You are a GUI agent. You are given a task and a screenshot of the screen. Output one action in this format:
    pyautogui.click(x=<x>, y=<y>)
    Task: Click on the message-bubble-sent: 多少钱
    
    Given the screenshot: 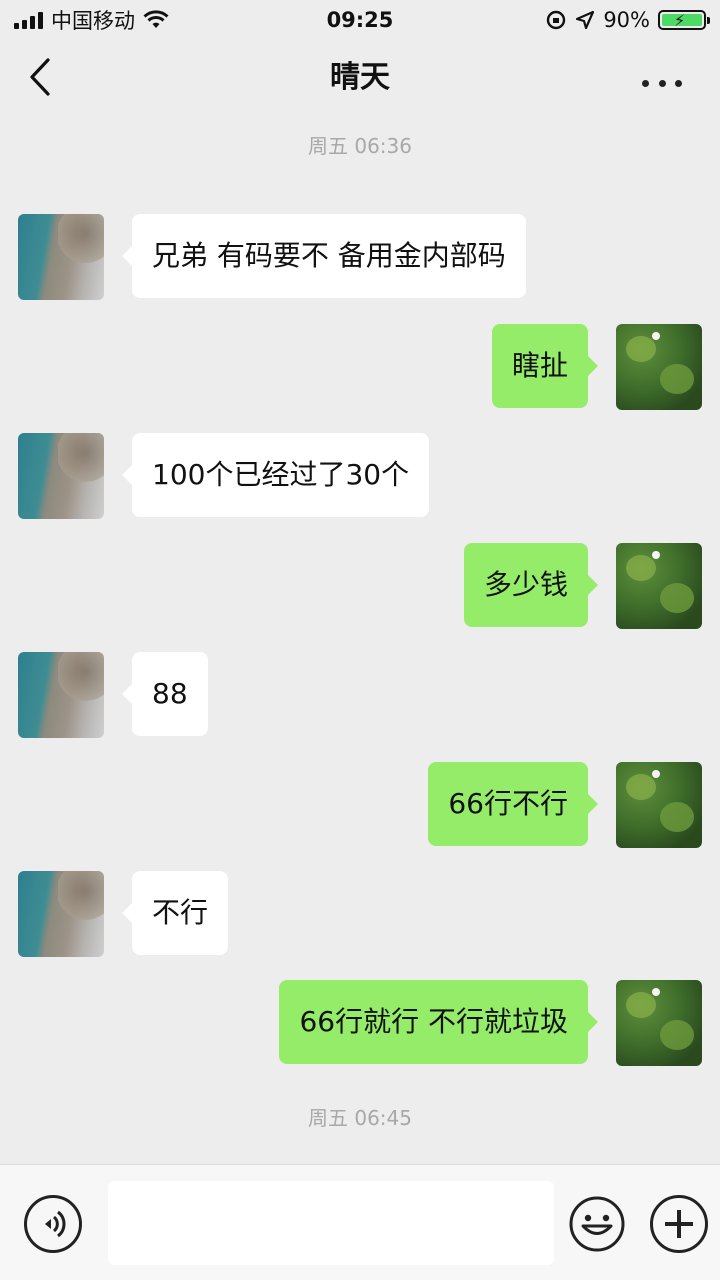 What is the action you would take?
    pyautogui.click(x=531, y=585)
    